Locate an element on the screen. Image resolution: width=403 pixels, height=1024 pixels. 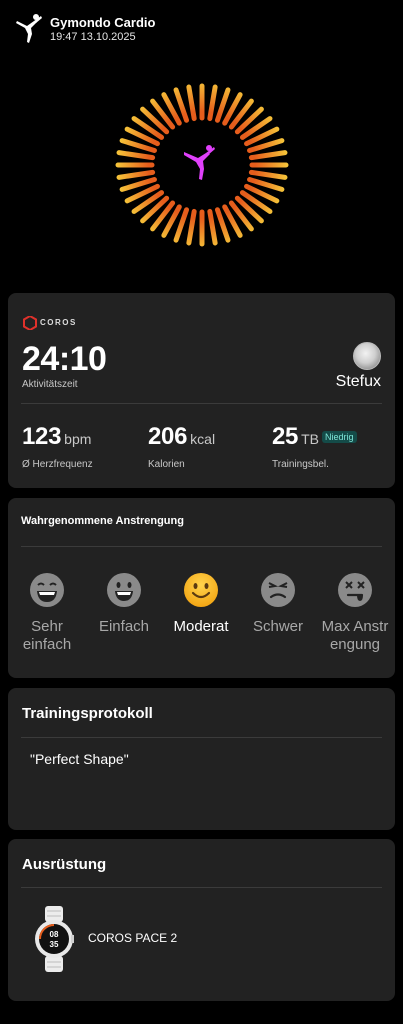
effort-label-line: Einfach is located at coordinates (124, 626).